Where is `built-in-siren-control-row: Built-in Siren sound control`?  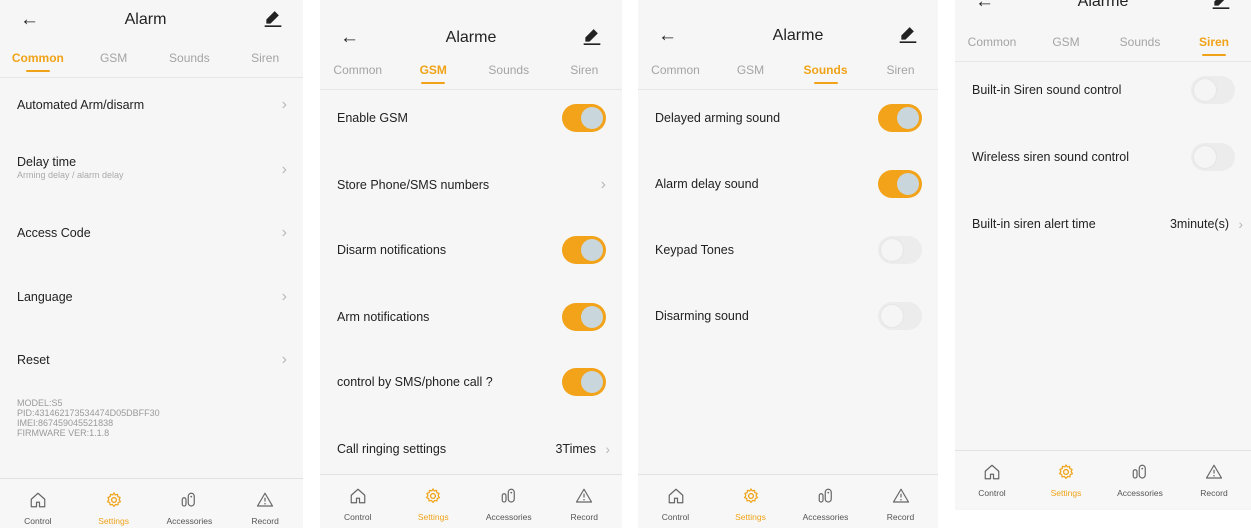
built-in-siren-control-row: Built-in Siren sound control is located at coordinates (1103, 90).